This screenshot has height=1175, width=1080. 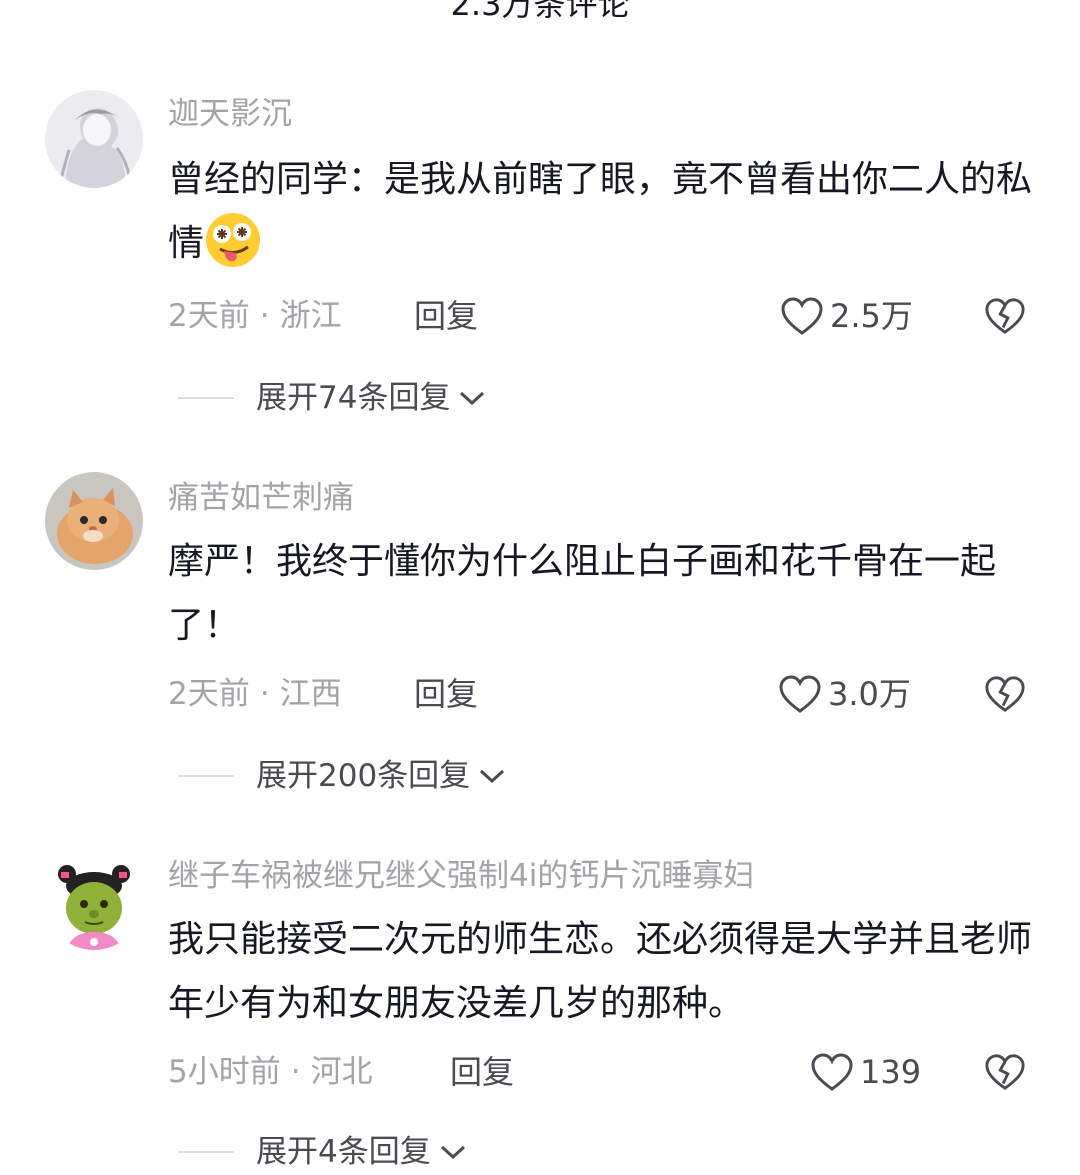 What do you see at coordinates (582, 593) in the screenshot?
I see `comment-text: 摩严！我终于懂你为什么阻止白子画和花千骨在一起了！` at bounding box center [582, 593].